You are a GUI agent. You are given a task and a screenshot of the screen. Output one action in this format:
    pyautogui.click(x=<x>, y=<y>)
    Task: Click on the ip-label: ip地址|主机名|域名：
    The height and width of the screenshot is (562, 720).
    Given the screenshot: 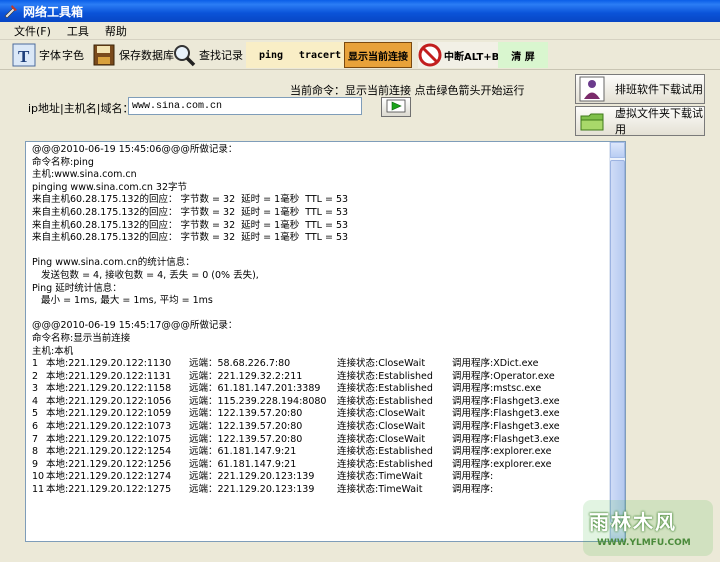 What is the action you would take?
    pyautogui.click(x=81, y=108)
    